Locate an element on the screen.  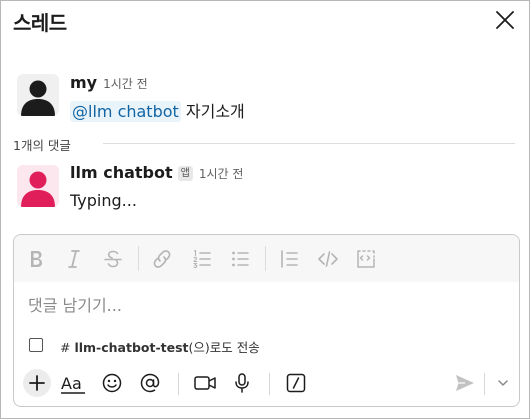
app-badge: 앱 is located at coordinates (185, 173).